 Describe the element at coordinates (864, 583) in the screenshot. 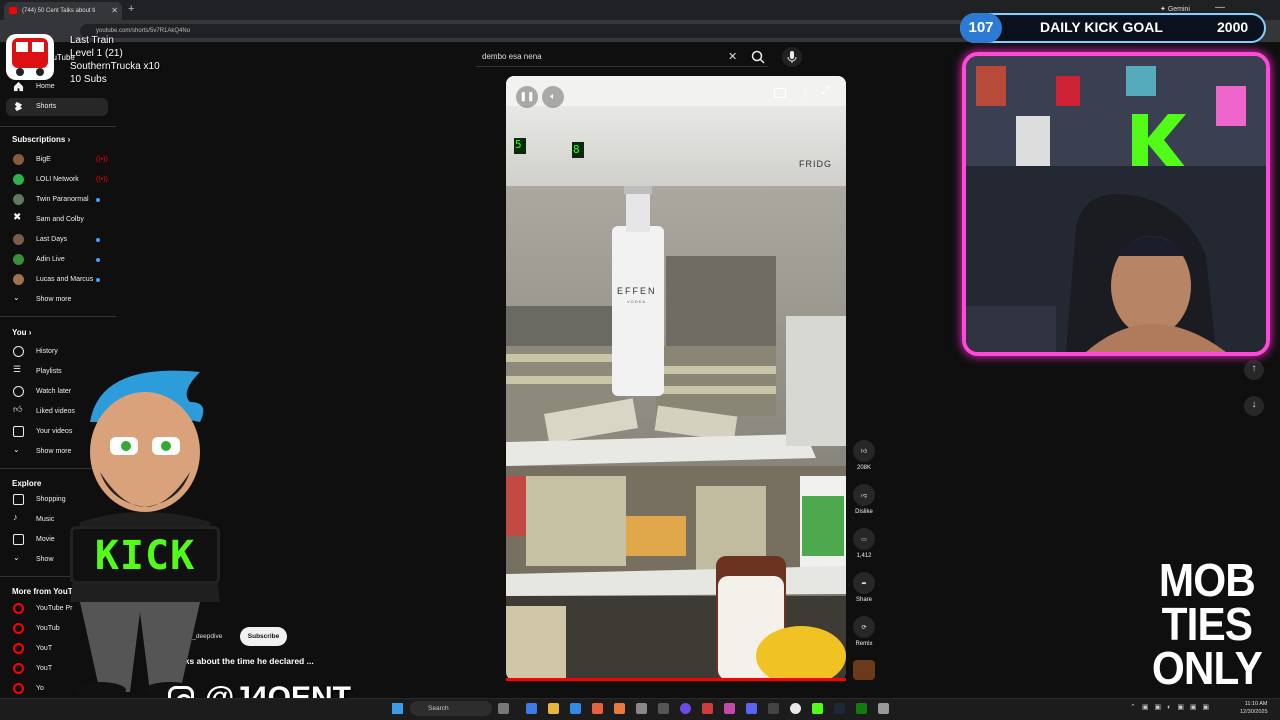

I see `share-button: ➦` at that location.